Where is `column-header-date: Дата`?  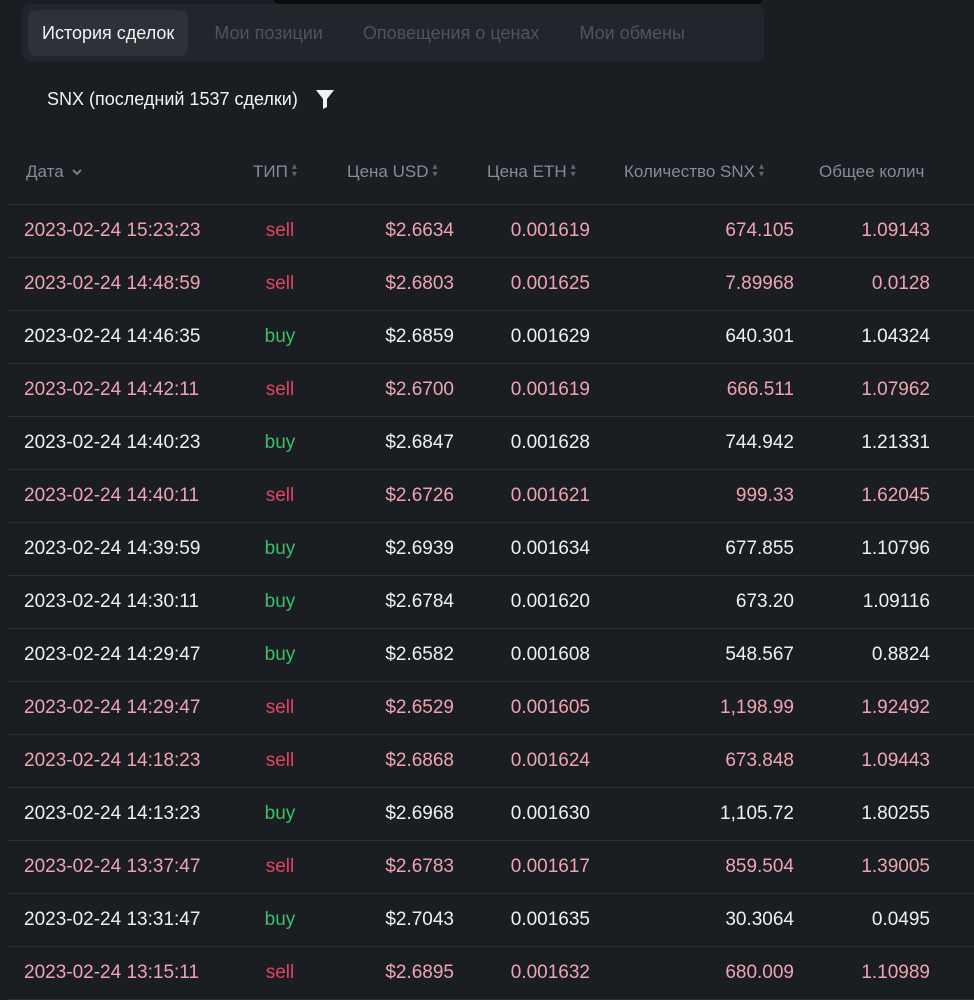 column-header-date: Дата is located at coordinates (54, 172).